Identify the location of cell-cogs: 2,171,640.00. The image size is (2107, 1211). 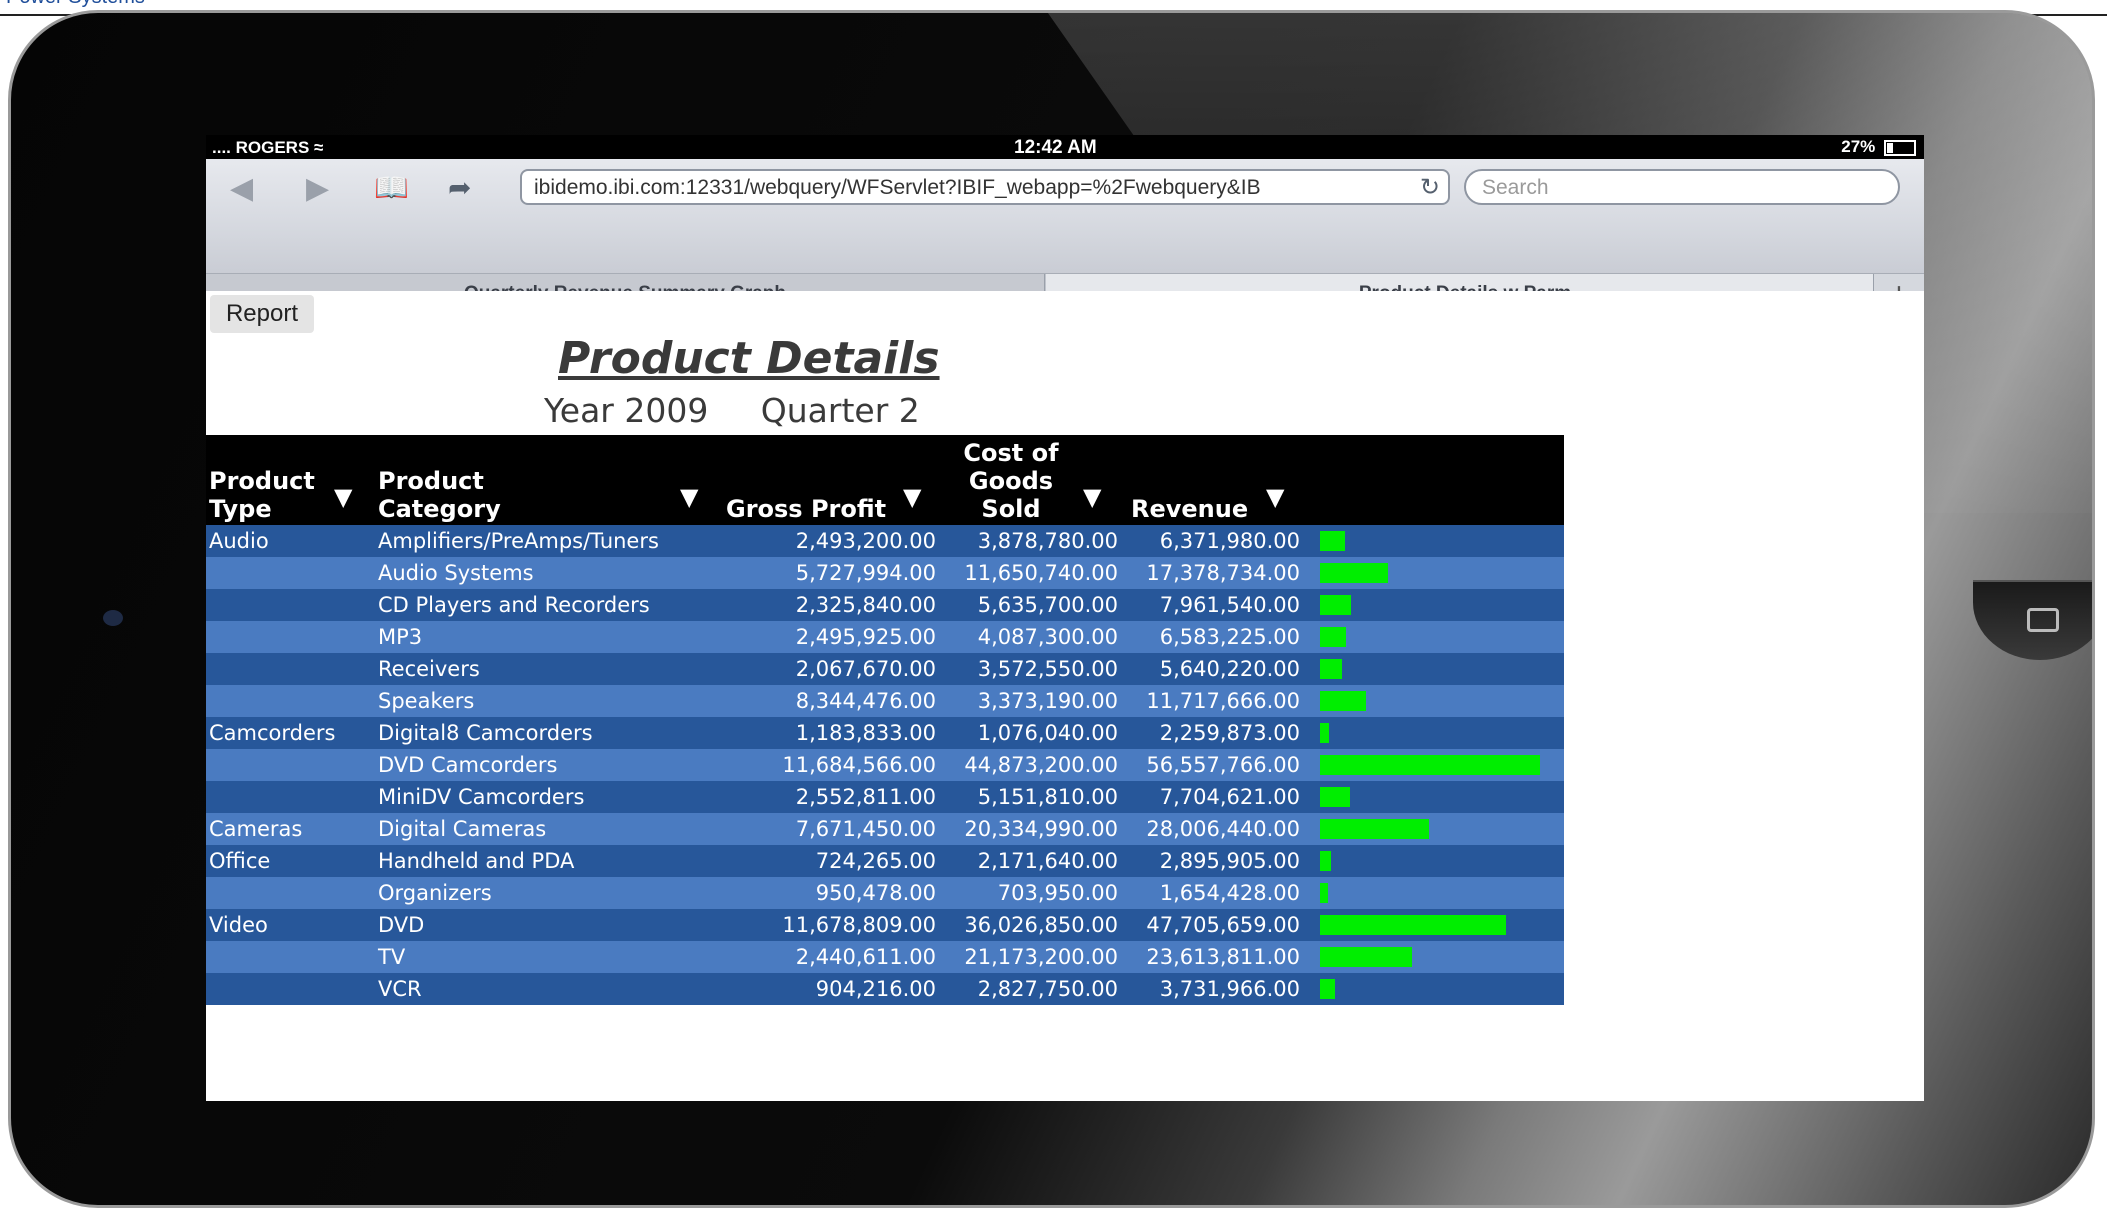
(1047, 861).